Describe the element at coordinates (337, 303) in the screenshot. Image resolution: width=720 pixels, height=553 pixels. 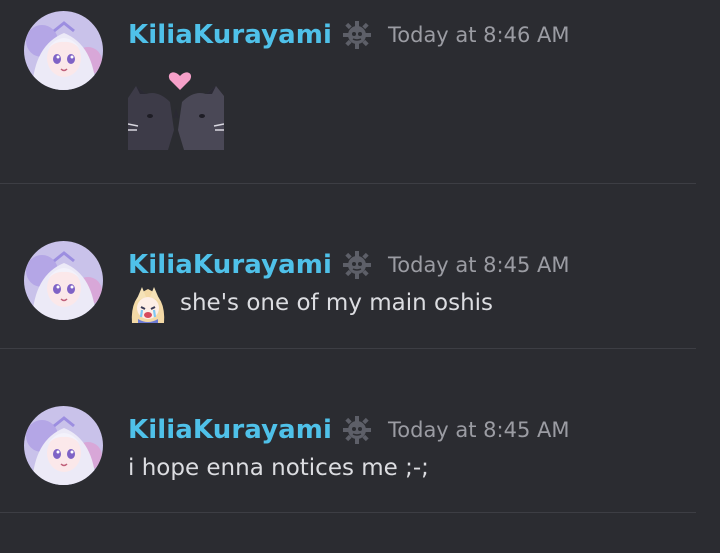
I see `message-text: she's one of my main oshis` at that location.